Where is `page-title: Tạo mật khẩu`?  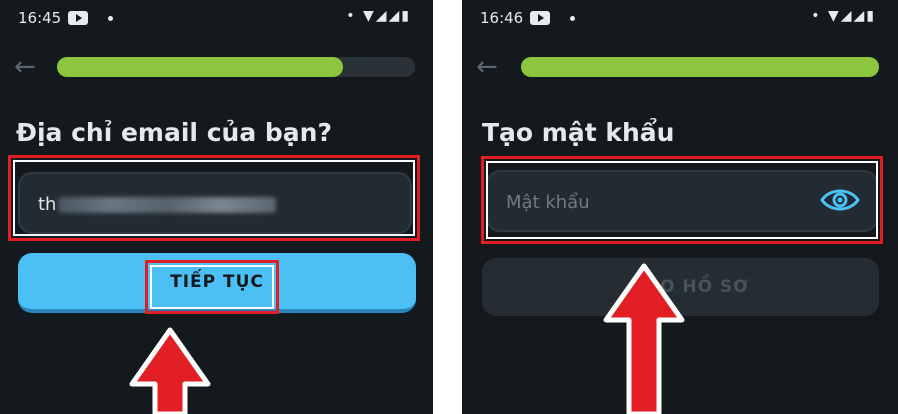
page-title: Tạo mật khẩu is located at coordinates (578, 132).